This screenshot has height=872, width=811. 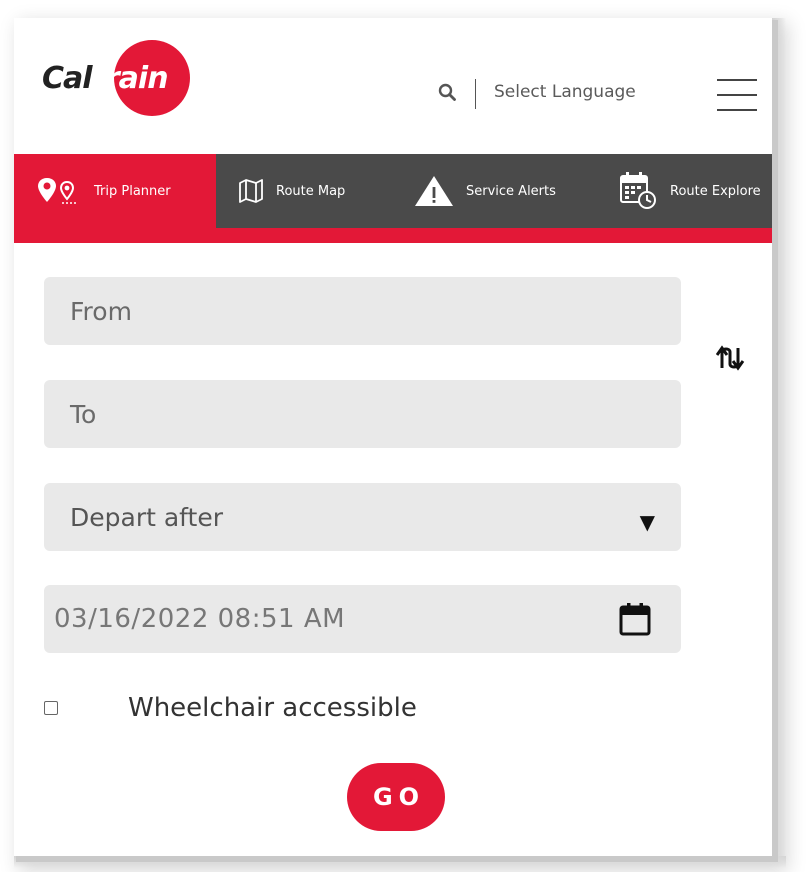 What do you see at coordinates (475, 94) in the screenshot?
I see `header-divider` at bounding box center [475, 94].